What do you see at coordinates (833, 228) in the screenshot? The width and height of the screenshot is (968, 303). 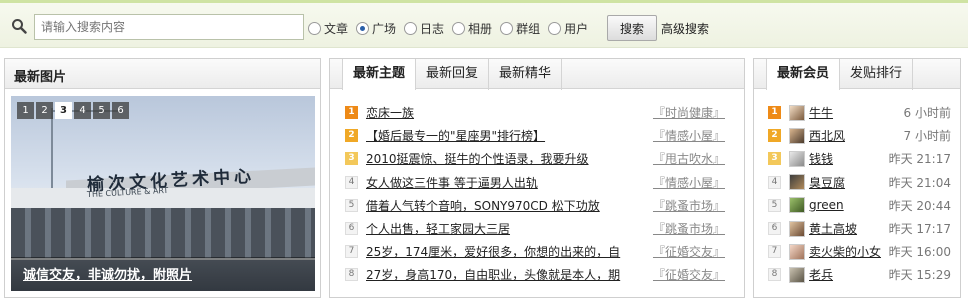 I see `member-name-link: 黄土高坡` at bounding box center [833, 228].